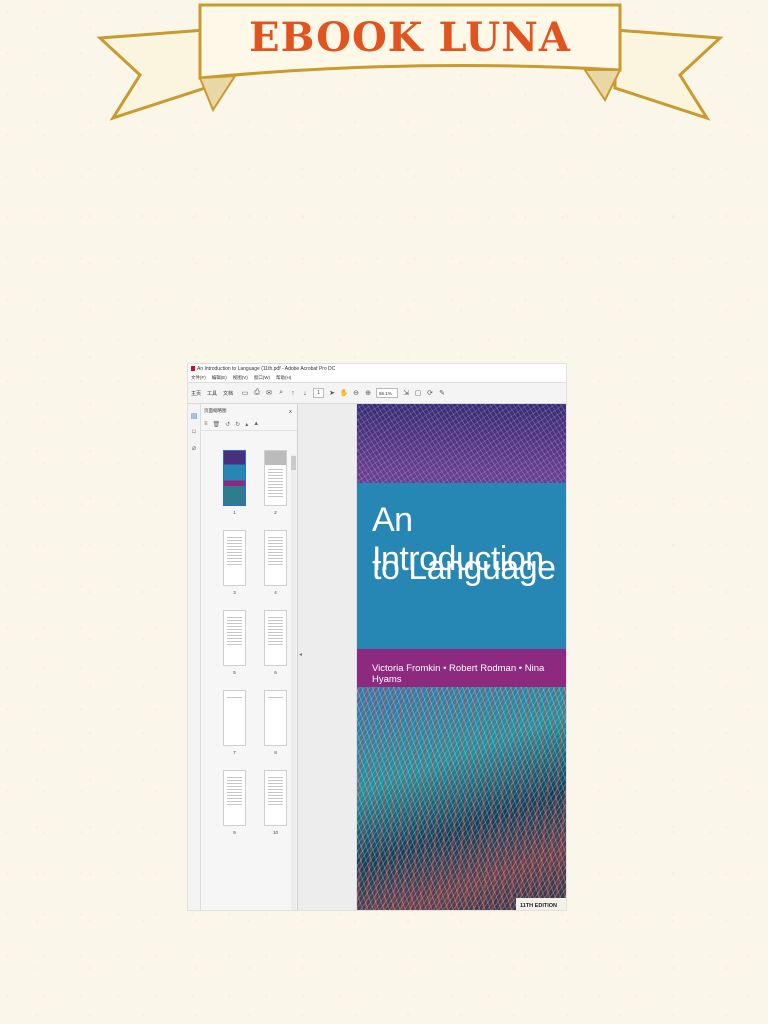  What do you see at coordinates (206, 424) in the screenshot?
I see `options-icon: ≡` at bounding box center [206, 424].